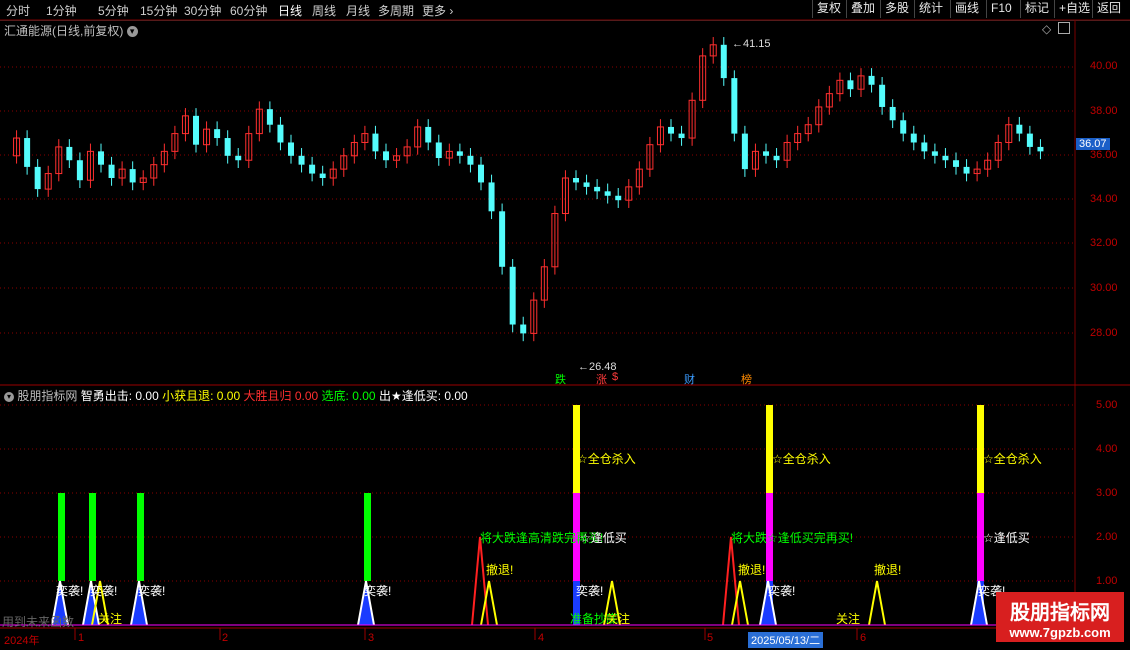  What do you see at coordinates (601, 379) in the screenshot?
I see `marker-rise: 涨` at bounding box center [601, 379].